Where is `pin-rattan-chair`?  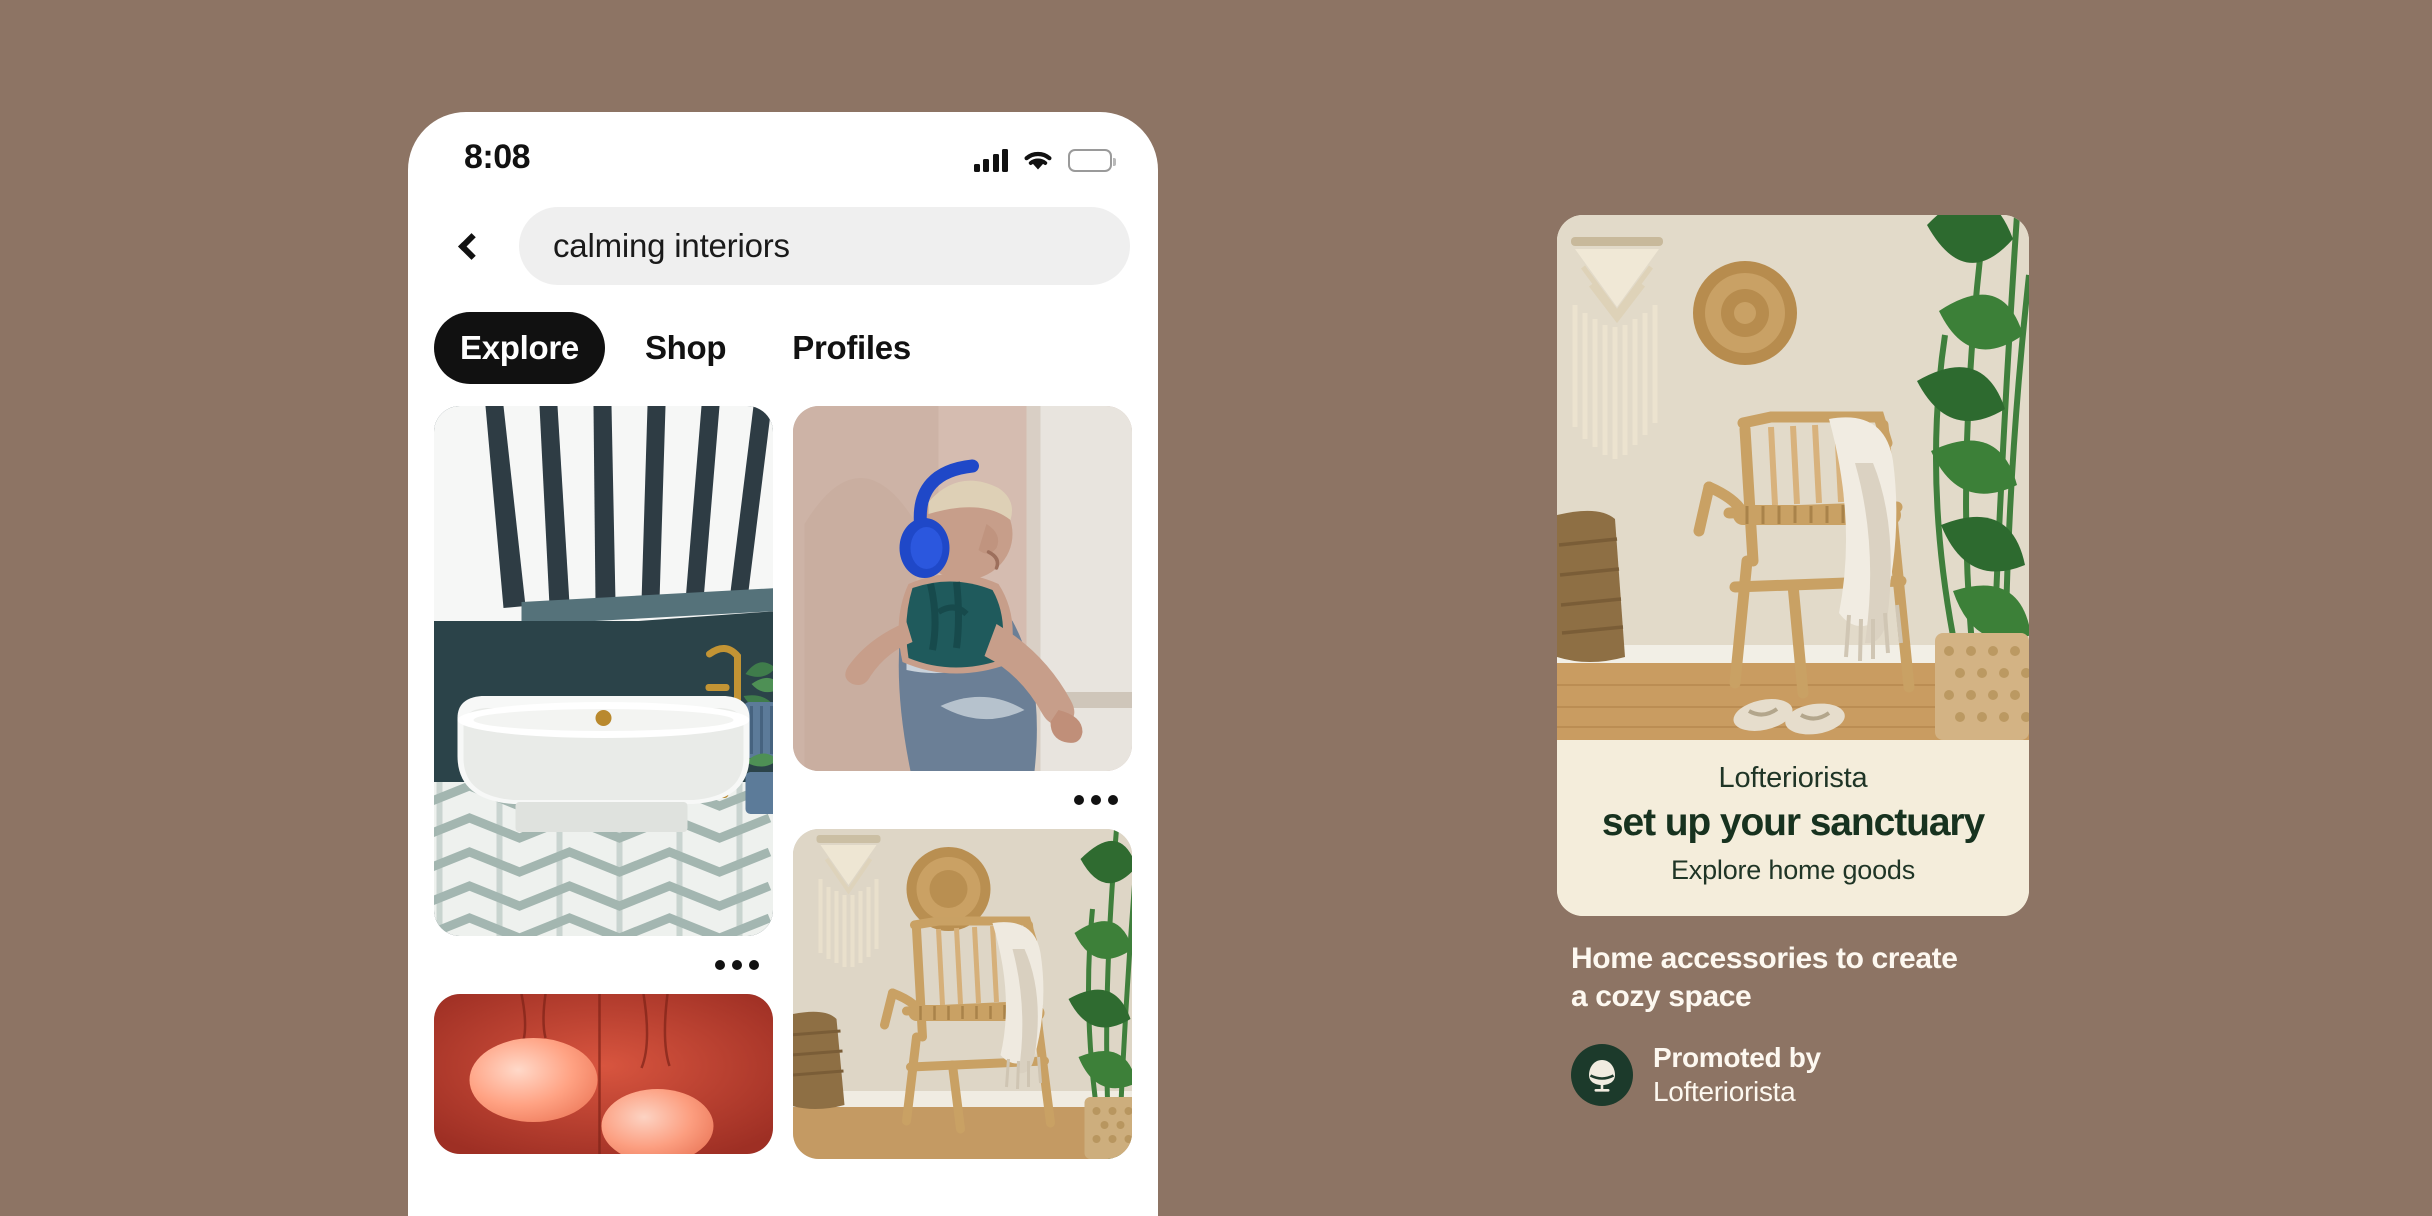
pin-rattan-chair is located at coordinates (962, 994).